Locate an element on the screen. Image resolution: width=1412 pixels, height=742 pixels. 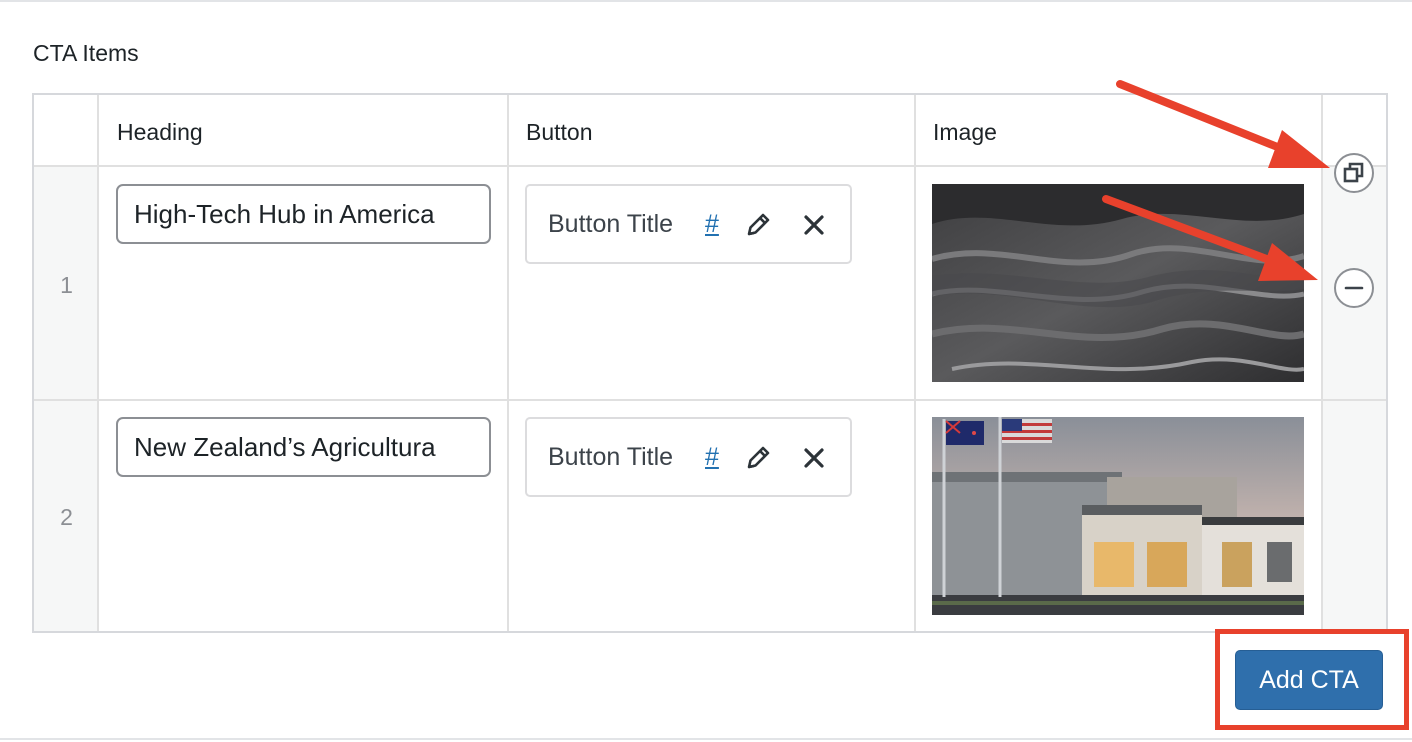
minus-circle-icon is located at coordinates (1354, 288).